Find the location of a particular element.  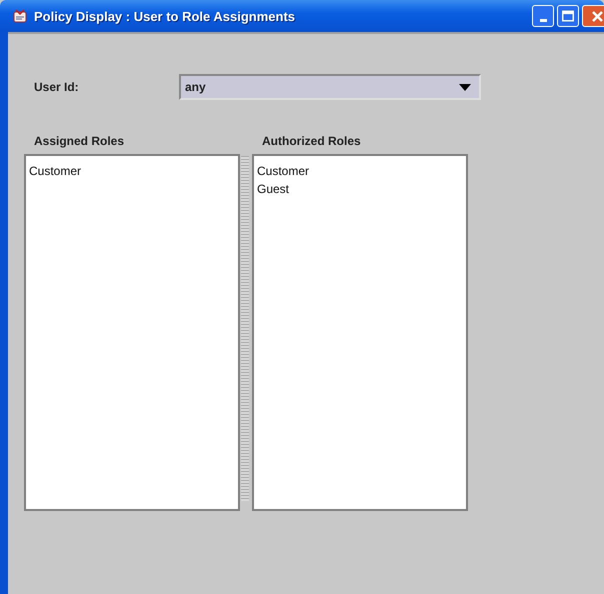

assigned-roles-label: Assigned Roles is located at coordinates (79, 141).